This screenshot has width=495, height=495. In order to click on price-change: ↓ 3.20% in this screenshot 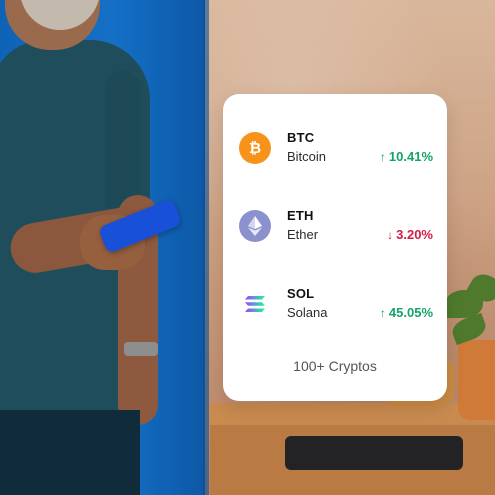, I will do `click(410, 234)`.